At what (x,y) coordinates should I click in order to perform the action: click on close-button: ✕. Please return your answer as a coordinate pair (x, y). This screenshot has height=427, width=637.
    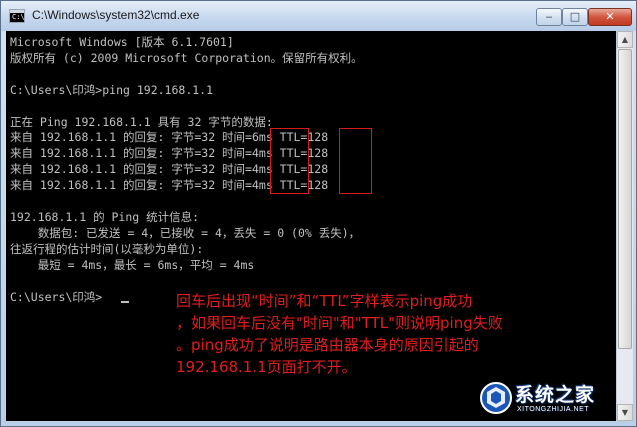
    Looking at the image, I should click on (610, 17).